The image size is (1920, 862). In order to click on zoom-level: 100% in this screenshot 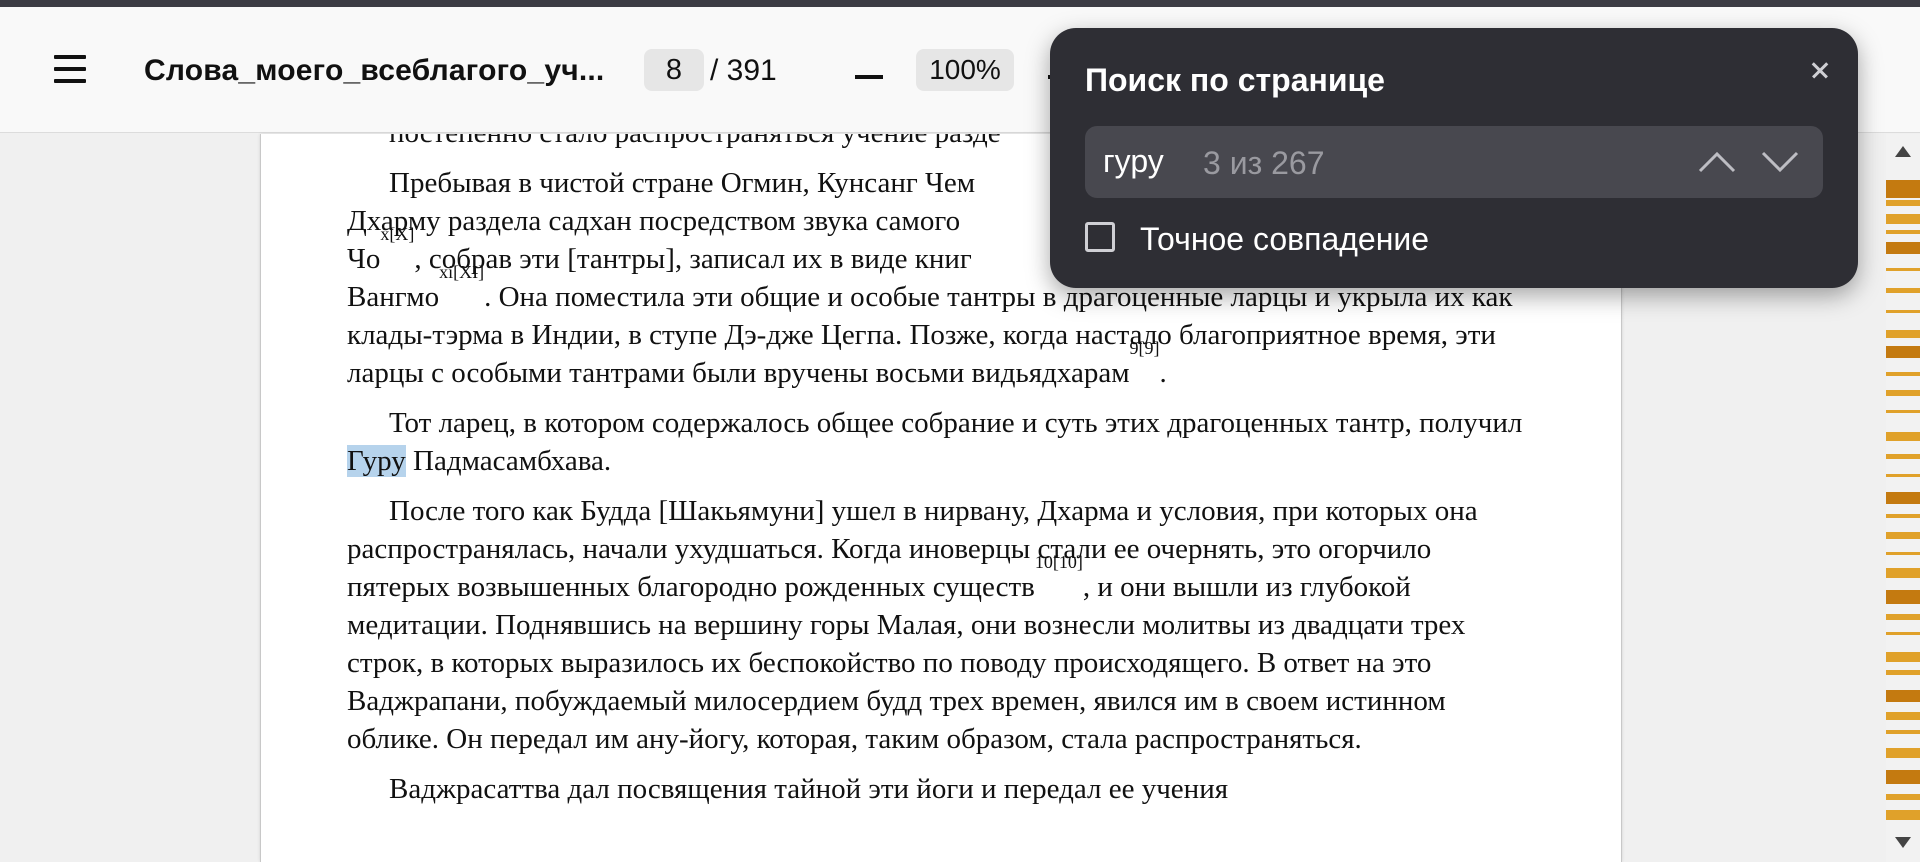, I will do `click(965, 70)`.